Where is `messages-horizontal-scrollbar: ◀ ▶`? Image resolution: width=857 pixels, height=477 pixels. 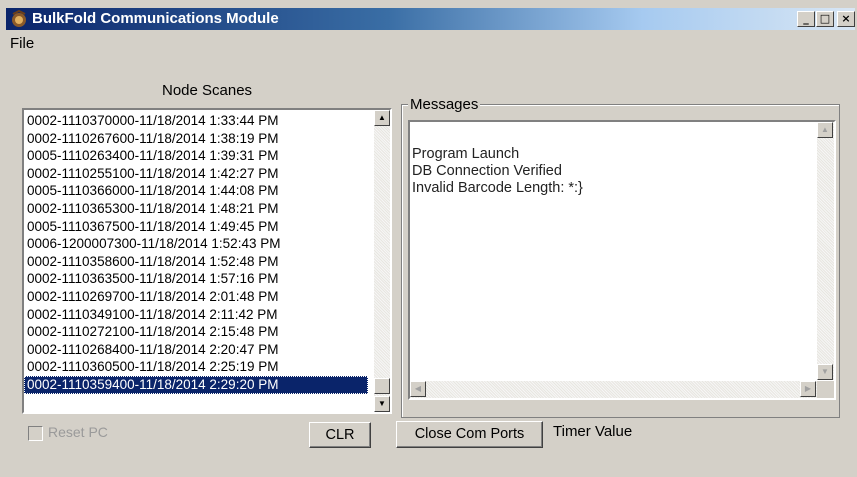
messages-horizontal-scrollbar: ◀ ▶ is located at coordinates (613, 389).